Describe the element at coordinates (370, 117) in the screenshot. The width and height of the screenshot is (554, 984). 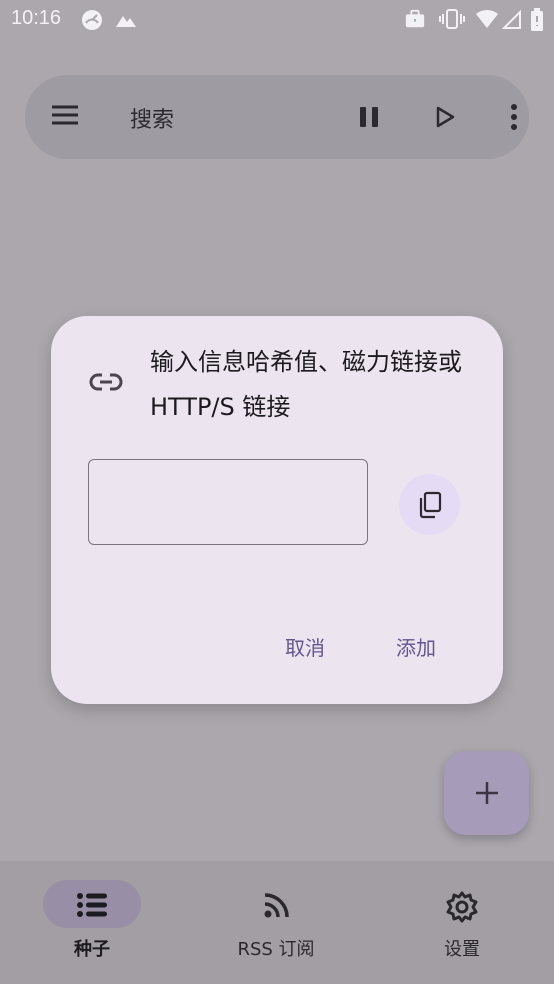
I see `pause-icon` at that location.